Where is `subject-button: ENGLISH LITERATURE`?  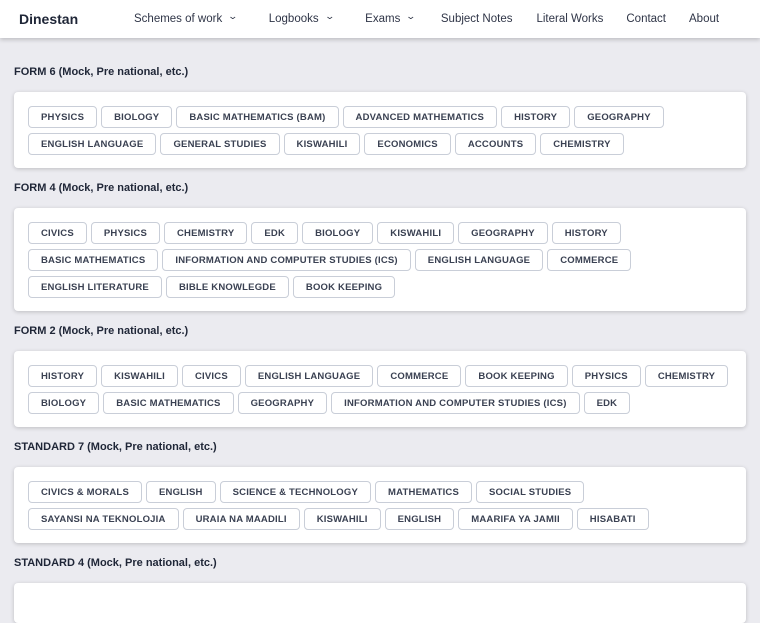 subject-button: ENGLISH LITERATURE is located at coordinates (95, 287).